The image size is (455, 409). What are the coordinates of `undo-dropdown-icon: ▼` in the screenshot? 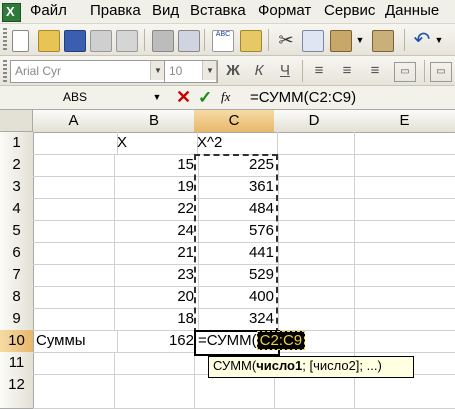 It's located at (439, 40).